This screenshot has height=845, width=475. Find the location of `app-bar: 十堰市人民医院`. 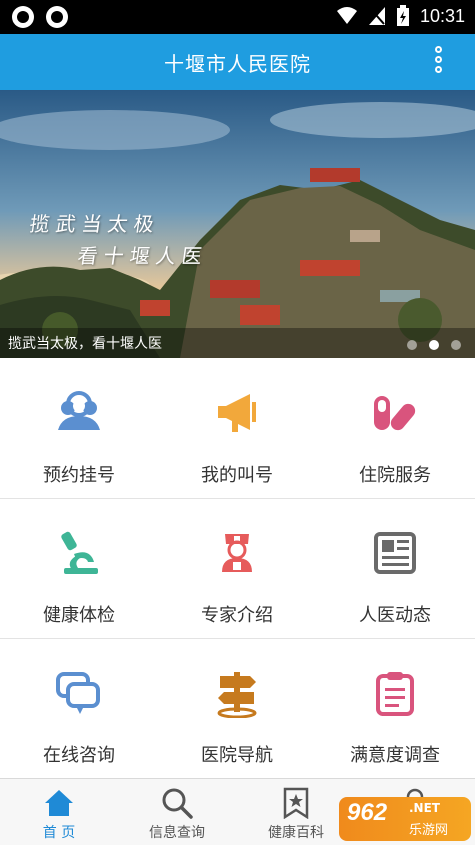

app-bar: 十堰市人民医院 is located at coordinates (237, 62).